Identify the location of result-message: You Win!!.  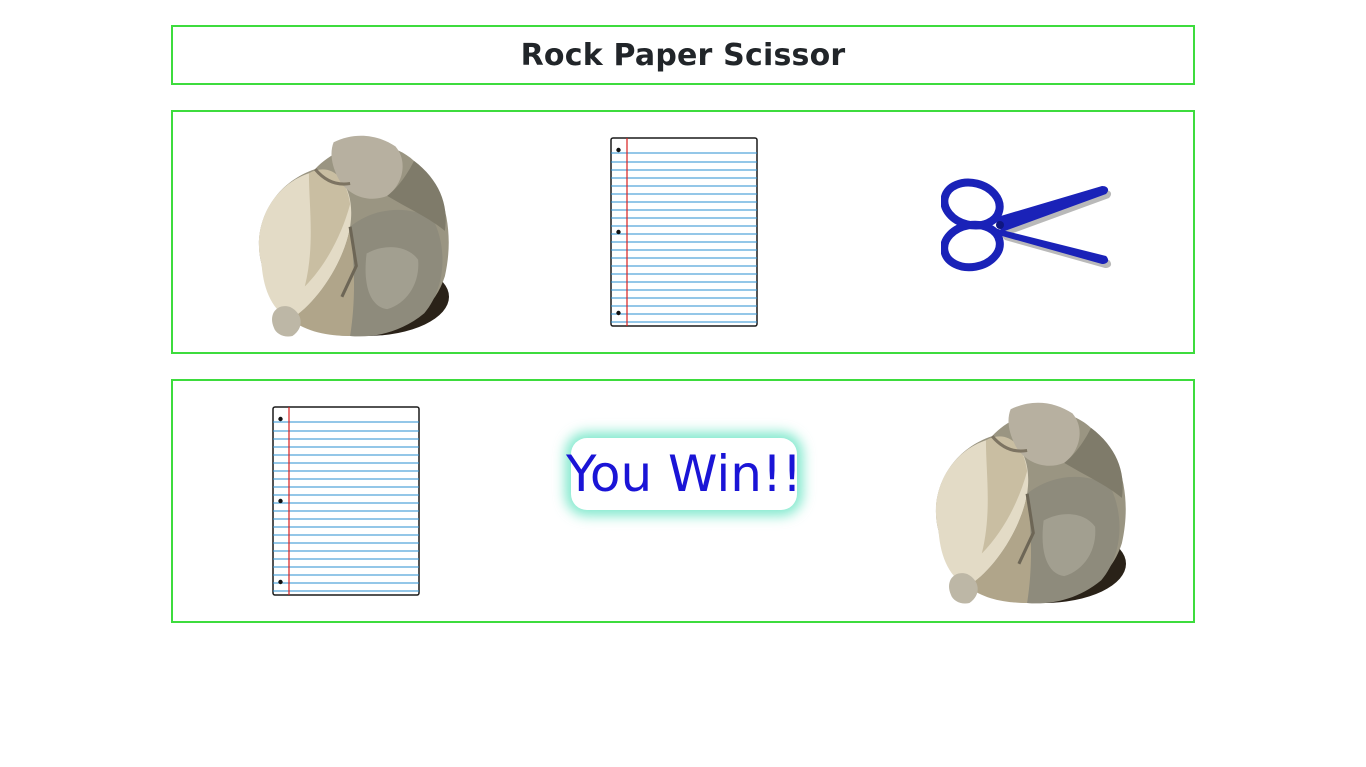
(684, 474).